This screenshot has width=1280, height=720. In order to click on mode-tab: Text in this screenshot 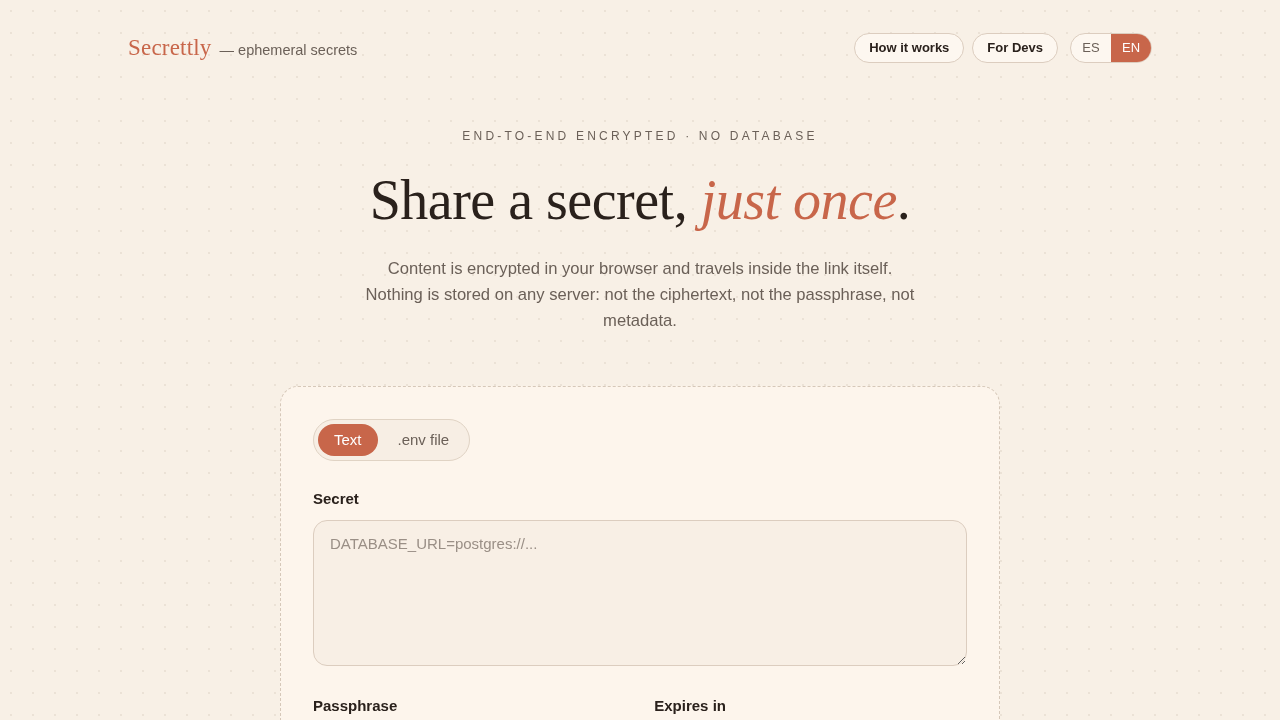, I will do `click(348, 440)`.